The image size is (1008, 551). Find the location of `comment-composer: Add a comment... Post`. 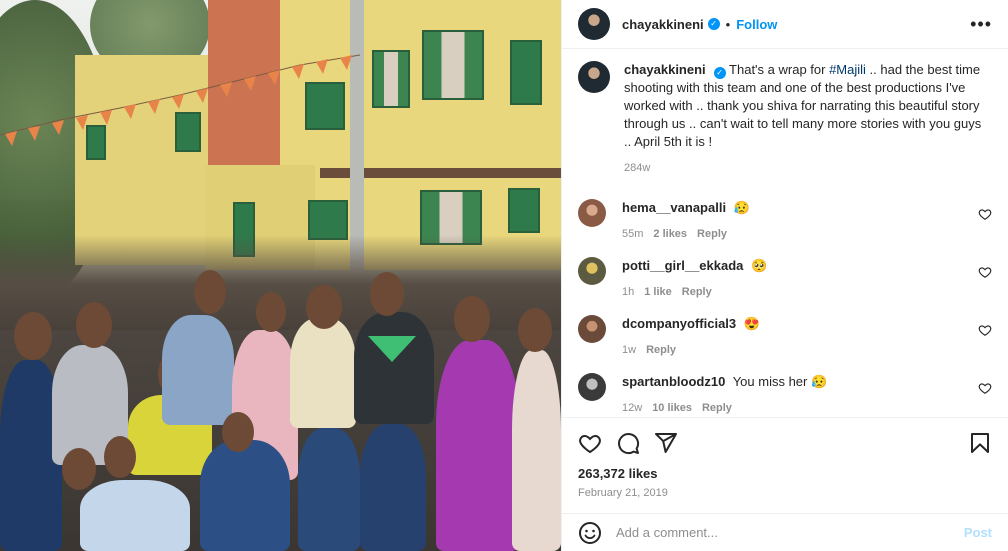

comment-composer: Add a comment... Post is located at coordinates (785, 532).